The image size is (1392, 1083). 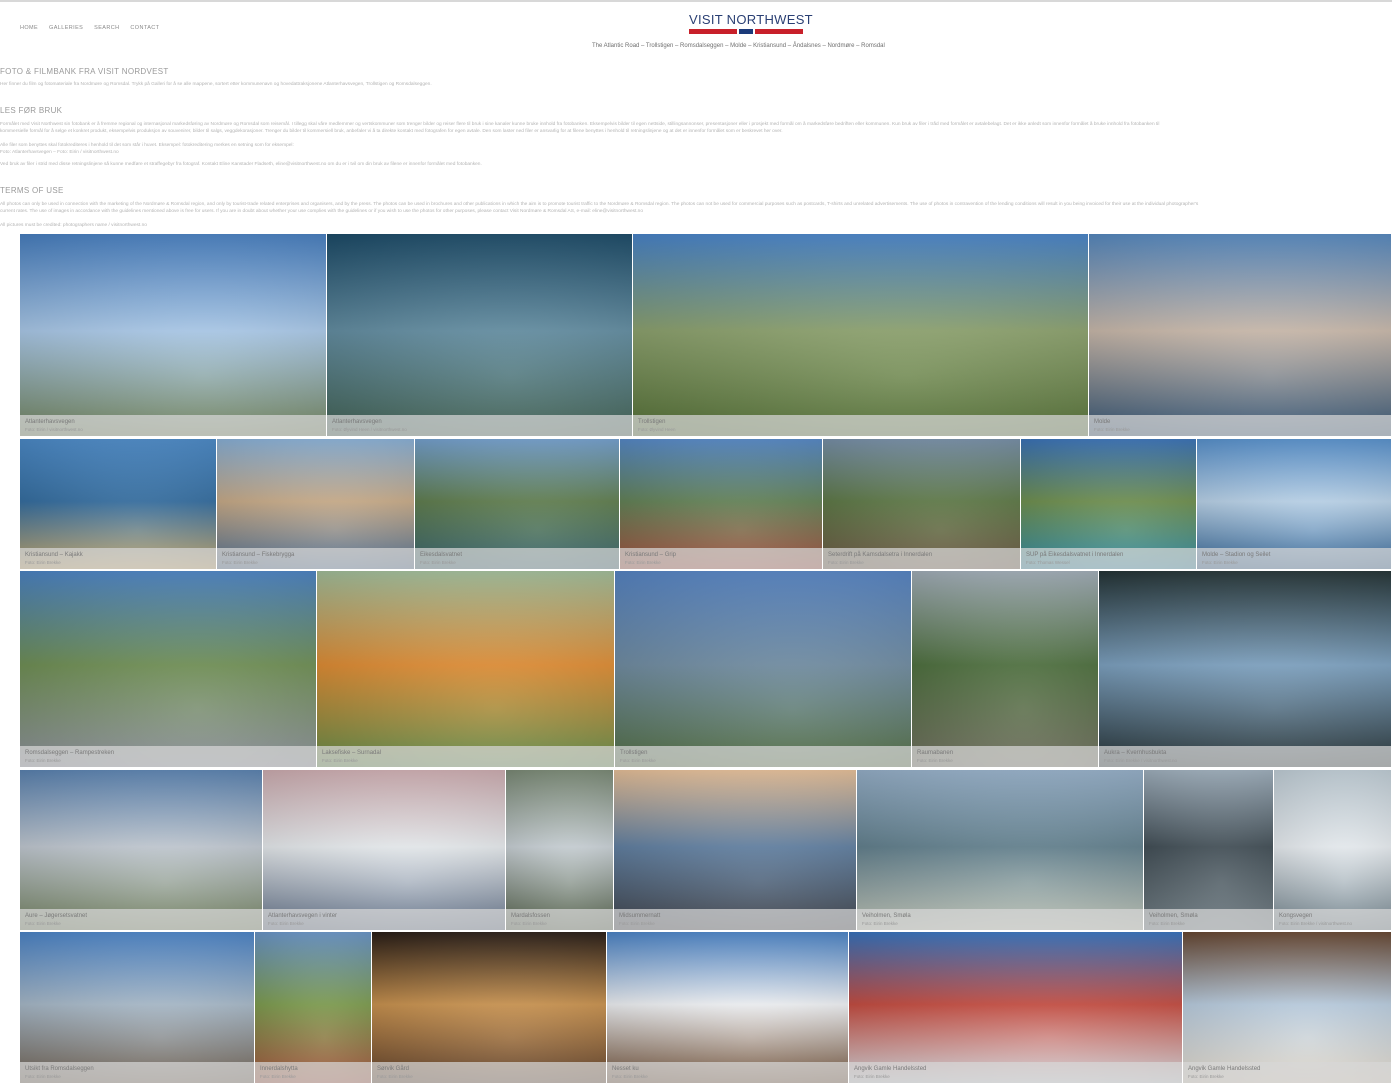 I want to click on gallery-caption: Nesset ku Foto: Eirin Brekke, so click(x=727, y=1072).